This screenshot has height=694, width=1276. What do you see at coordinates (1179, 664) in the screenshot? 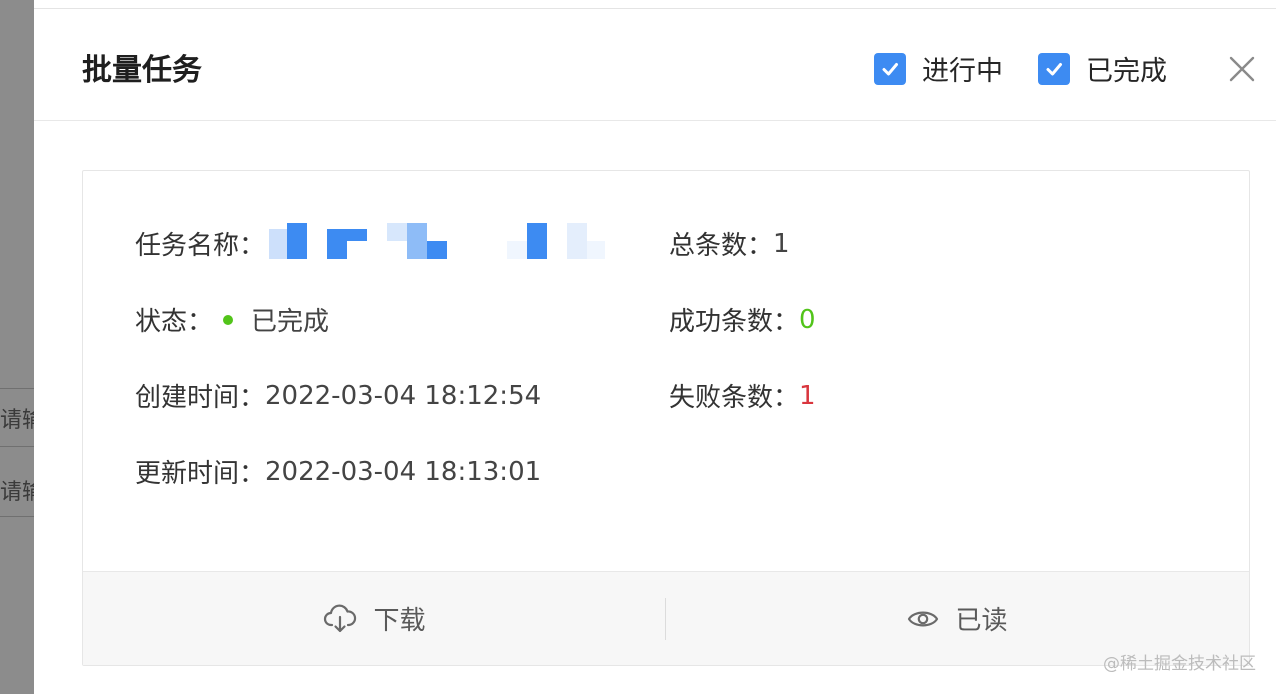
I see `watermark: @稀土掘金技术社区` at bounding box center [1179, 664].